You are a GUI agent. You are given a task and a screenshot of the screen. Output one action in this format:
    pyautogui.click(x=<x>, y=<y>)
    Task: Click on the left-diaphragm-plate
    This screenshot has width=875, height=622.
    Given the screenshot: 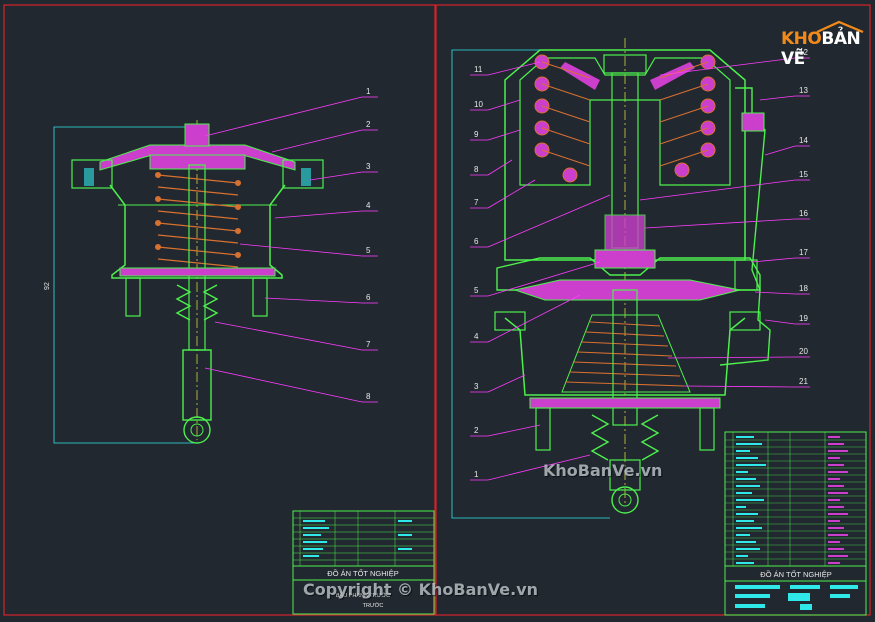 What is the action you would take?
    pyautogui.click(x=197, y=162)
    